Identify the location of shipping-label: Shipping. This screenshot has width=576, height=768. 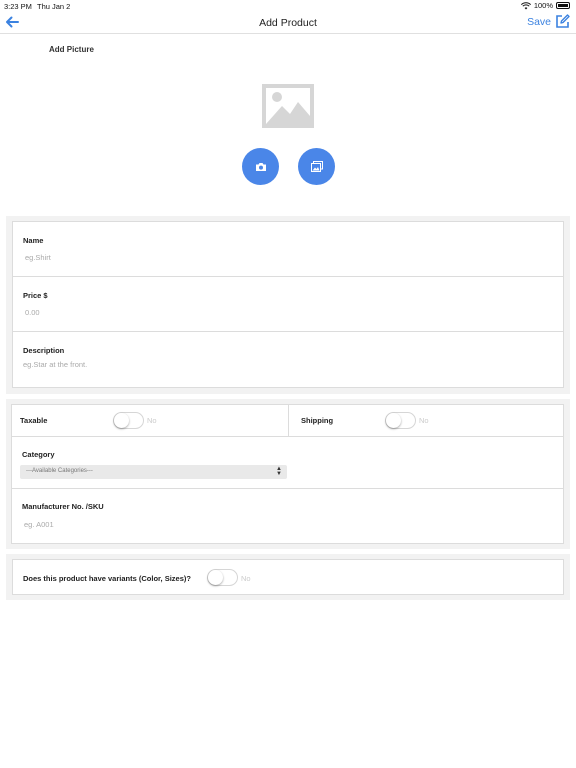
(317, 420).